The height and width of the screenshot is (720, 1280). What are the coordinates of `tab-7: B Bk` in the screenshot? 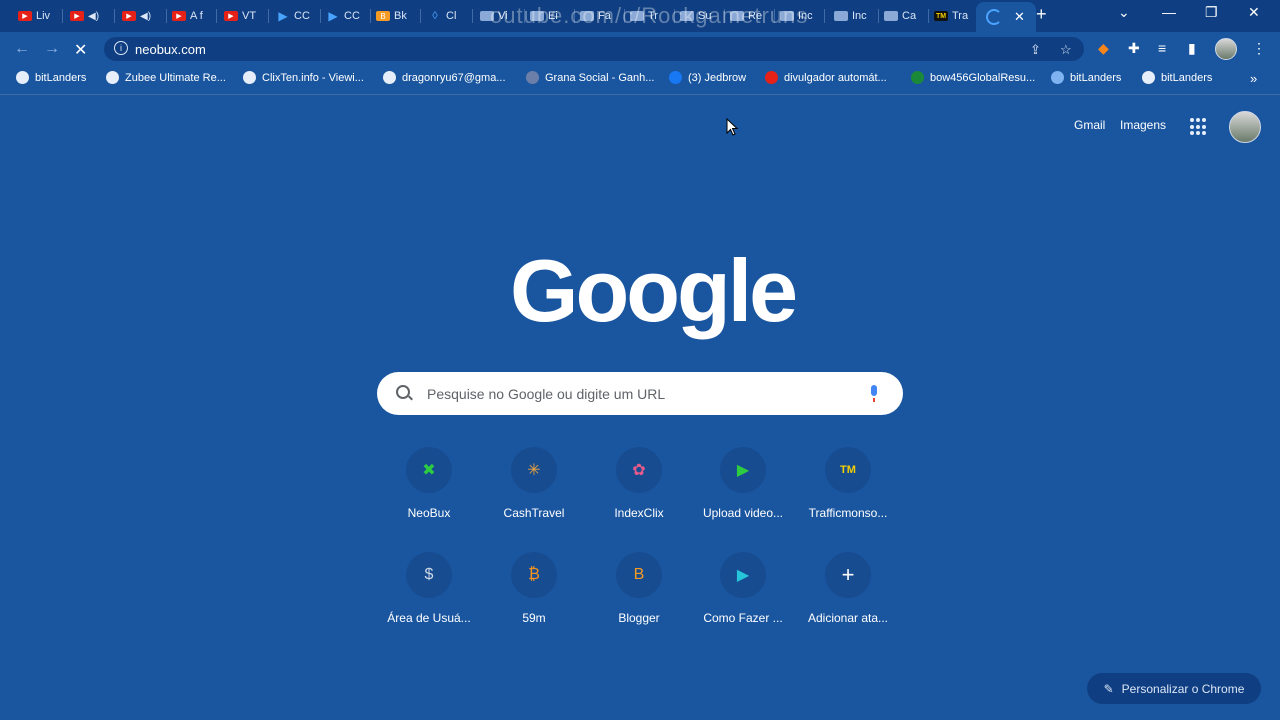 It's located at (396, 16).